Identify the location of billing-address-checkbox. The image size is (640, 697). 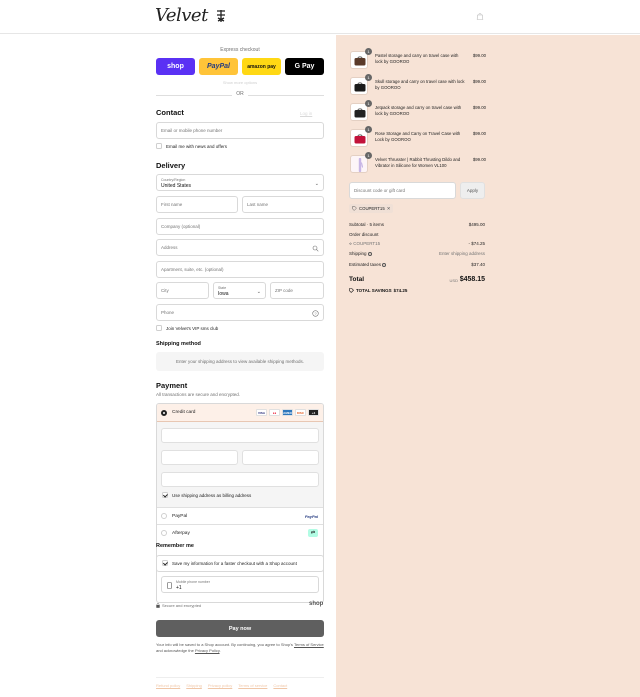
(165, 495).